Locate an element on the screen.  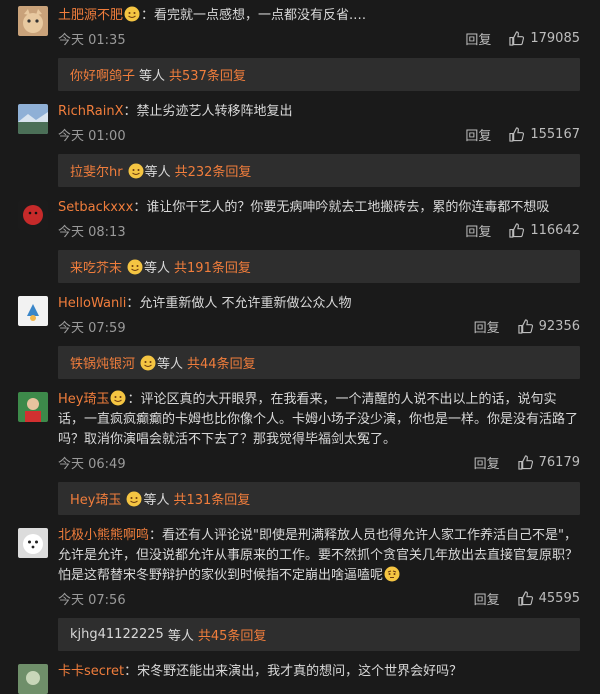
reply-username: 铁锅炖银河 is located at coordinates (102, 362).